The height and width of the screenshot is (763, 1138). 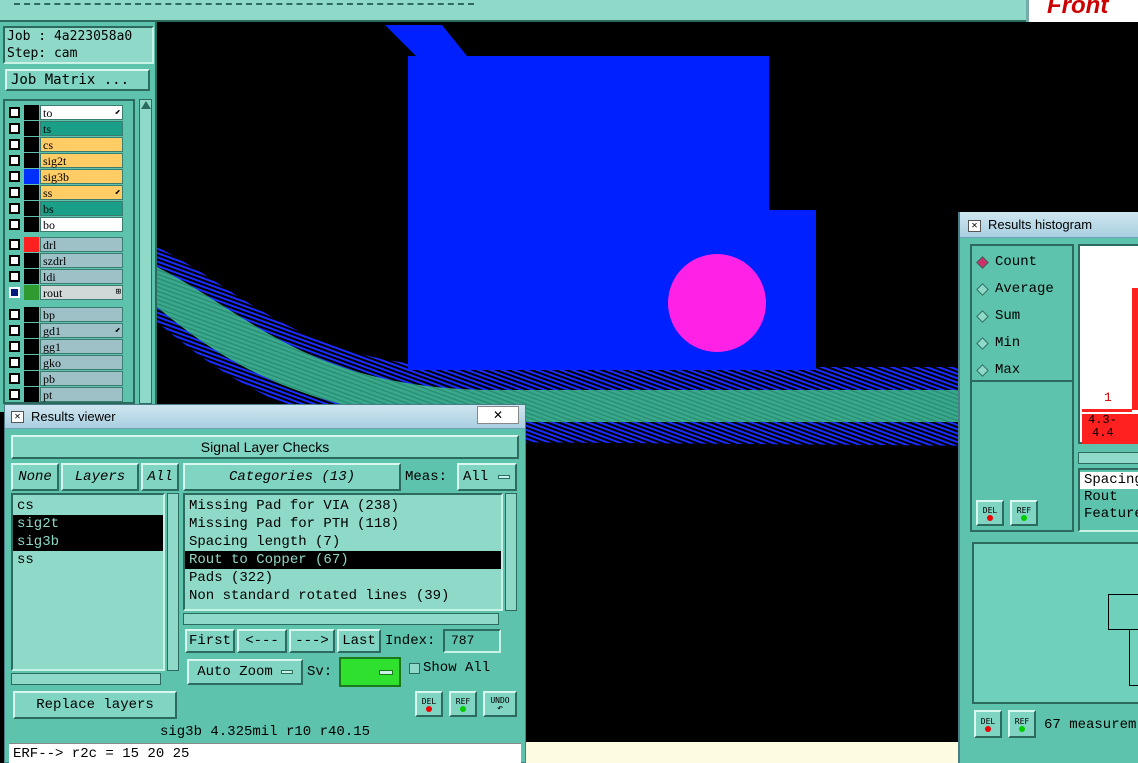 I want to click on last-button: Last, so click(x=359, y=641).